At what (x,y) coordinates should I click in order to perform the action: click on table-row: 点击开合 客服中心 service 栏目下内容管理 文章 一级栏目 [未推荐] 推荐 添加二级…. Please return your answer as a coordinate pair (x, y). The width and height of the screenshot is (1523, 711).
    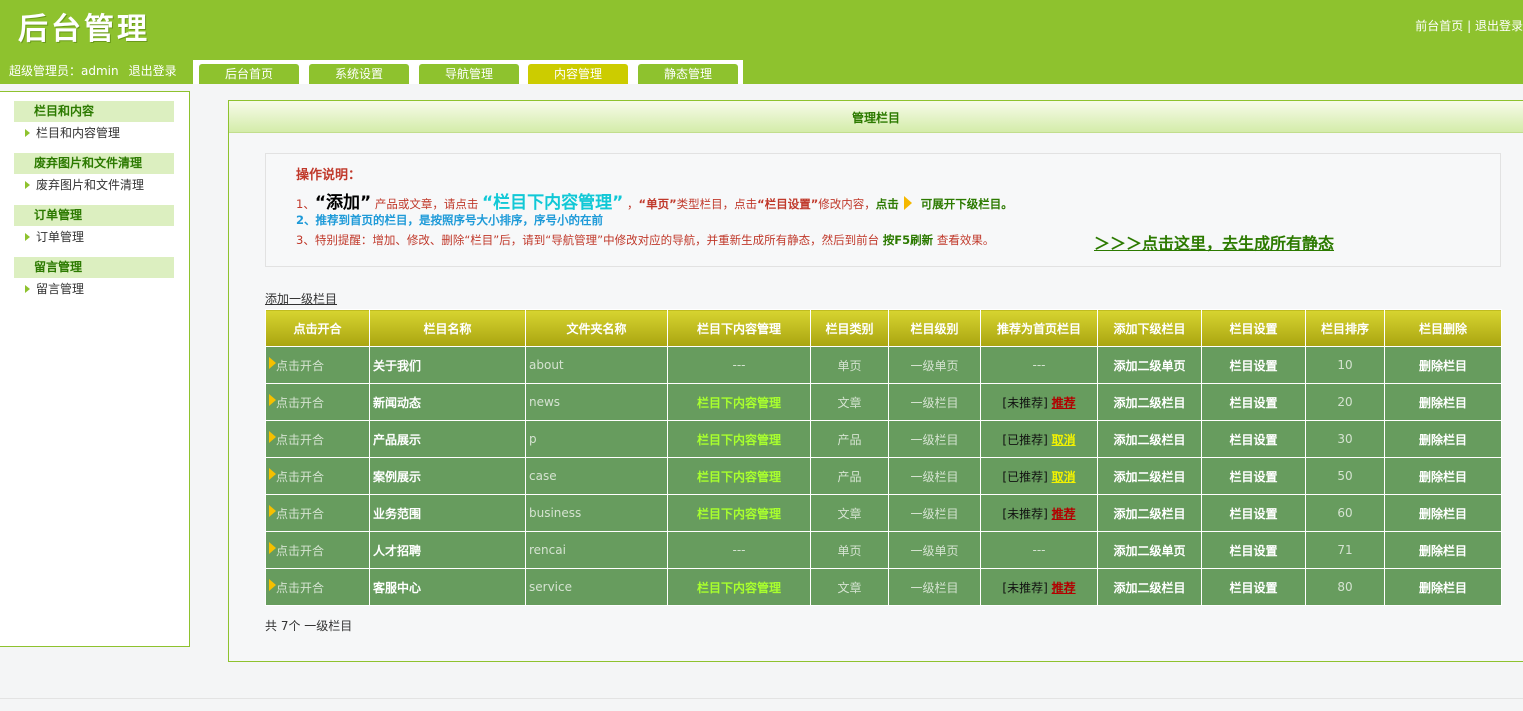
    Looking at the image, I should click on (883, 587).